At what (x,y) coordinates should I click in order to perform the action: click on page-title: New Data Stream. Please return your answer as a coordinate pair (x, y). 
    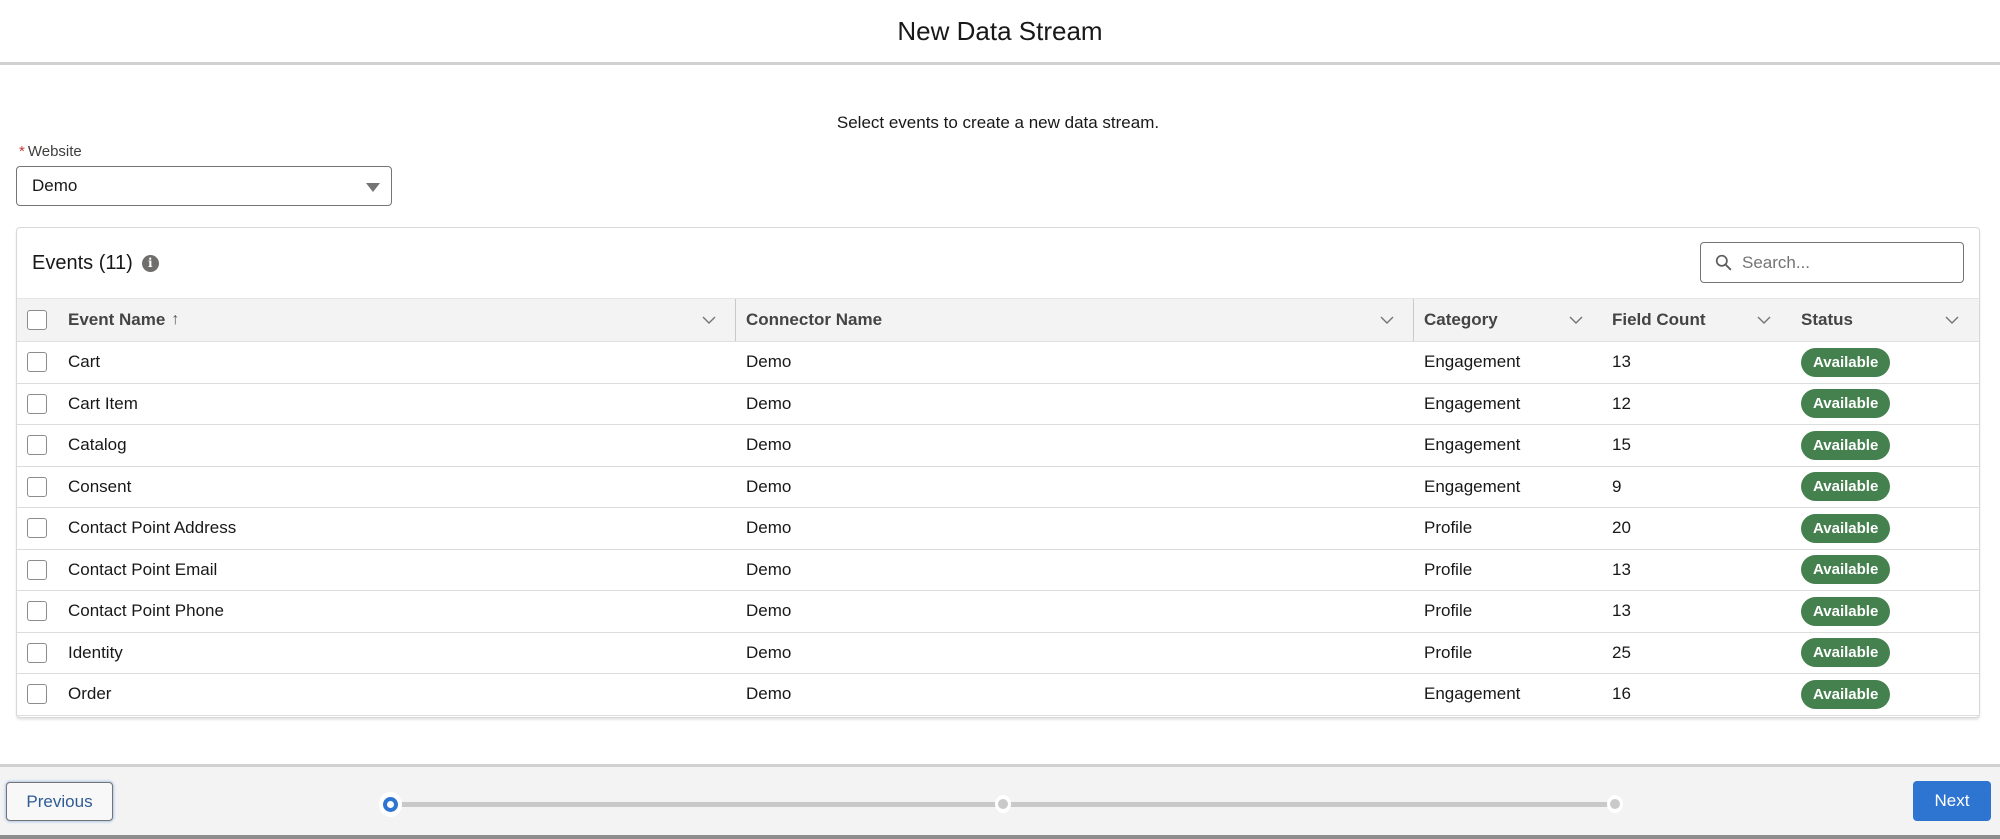
    Looking at the image, I should click on (1000, 31).